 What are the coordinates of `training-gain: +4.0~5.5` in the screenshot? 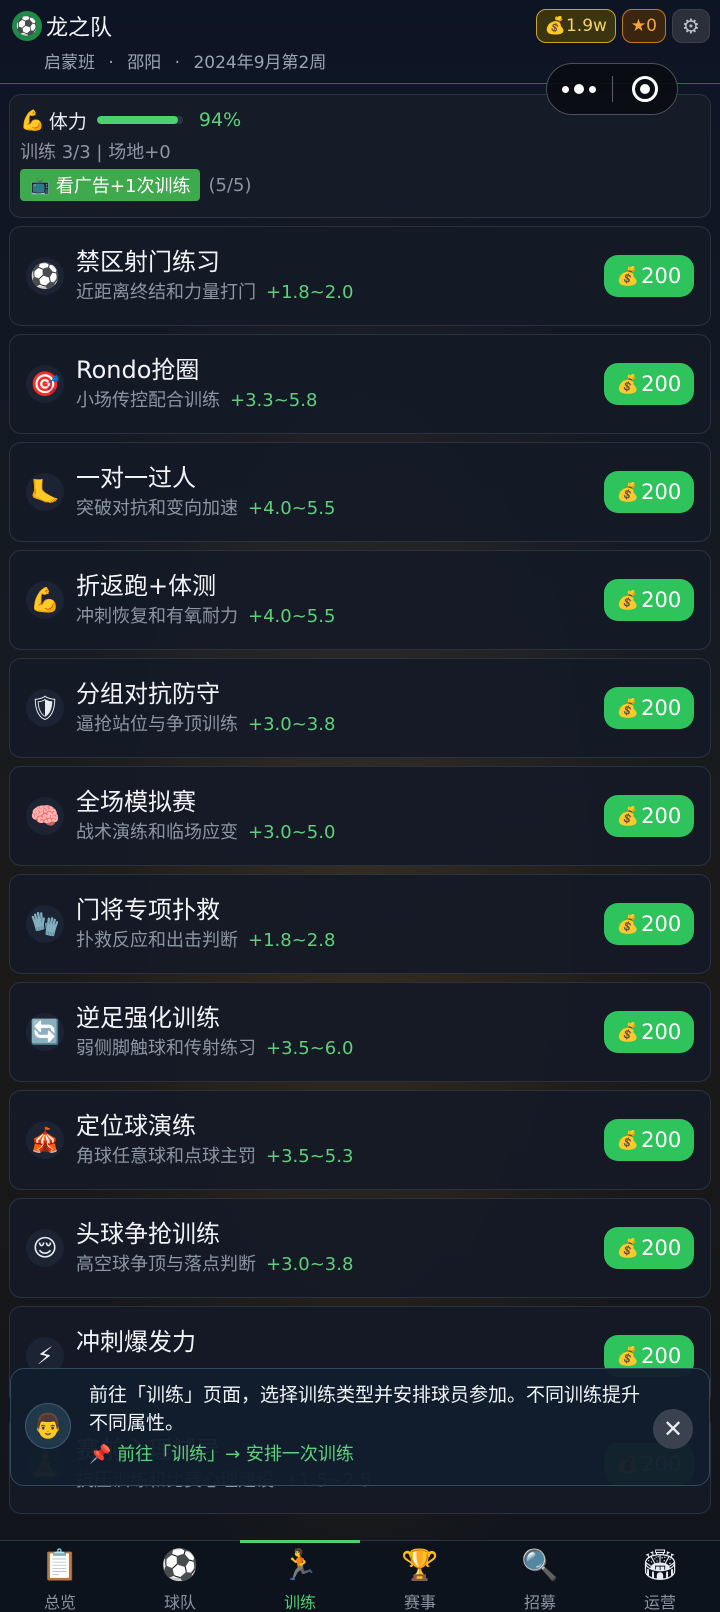 It's located at (292, 616).